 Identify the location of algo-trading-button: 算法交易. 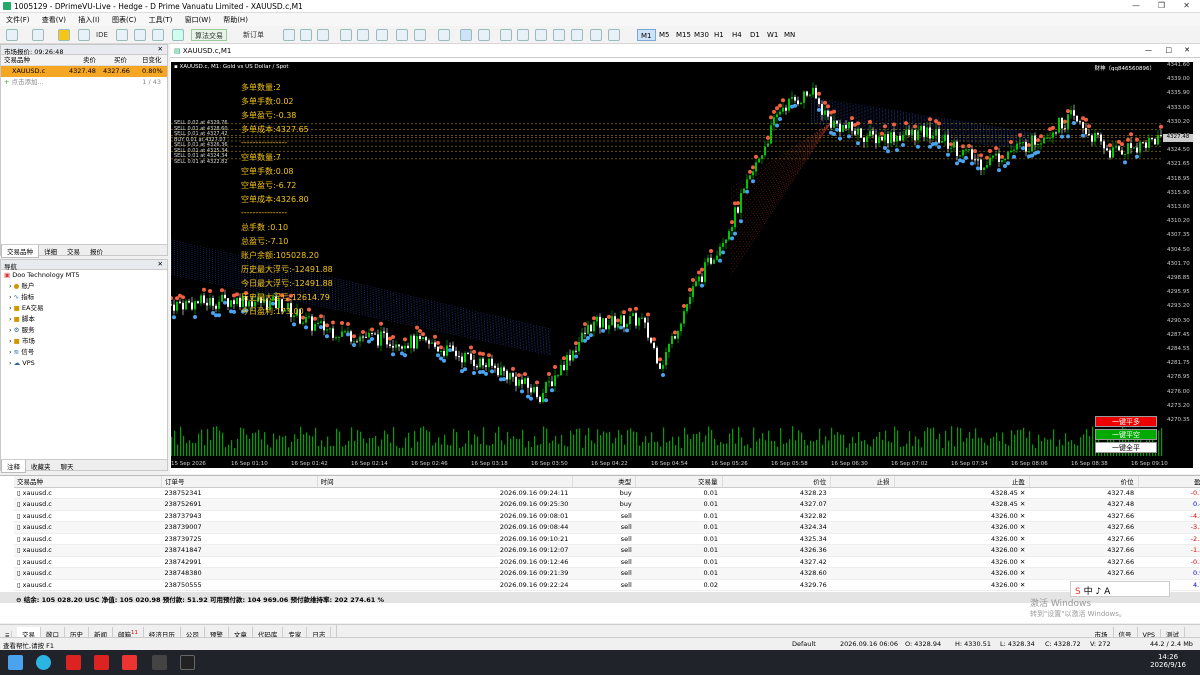
(209, 35).